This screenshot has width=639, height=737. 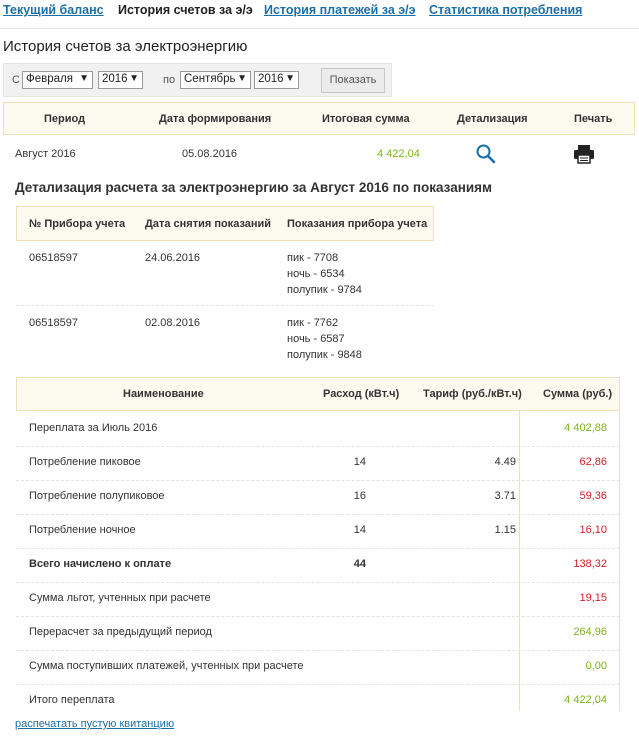 I want to click on reading-peak: пик - 7708, so click(x=313, y=258).